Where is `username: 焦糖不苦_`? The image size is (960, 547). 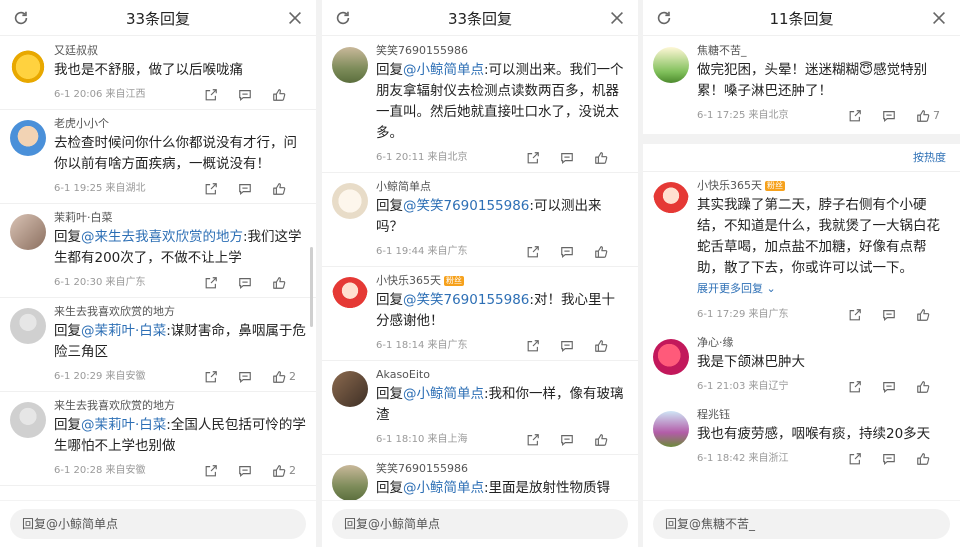
username: 焦糖不苦_ is located at coordinates (823, 51).